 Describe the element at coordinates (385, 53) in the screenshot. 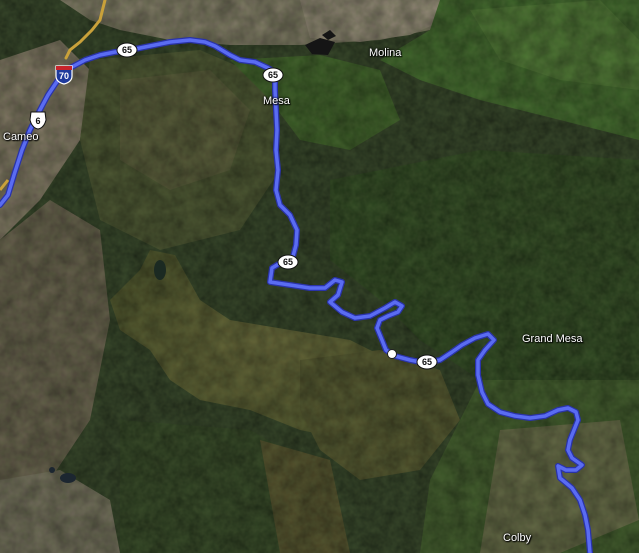

I see `place-label-molina: Molina` at that location.